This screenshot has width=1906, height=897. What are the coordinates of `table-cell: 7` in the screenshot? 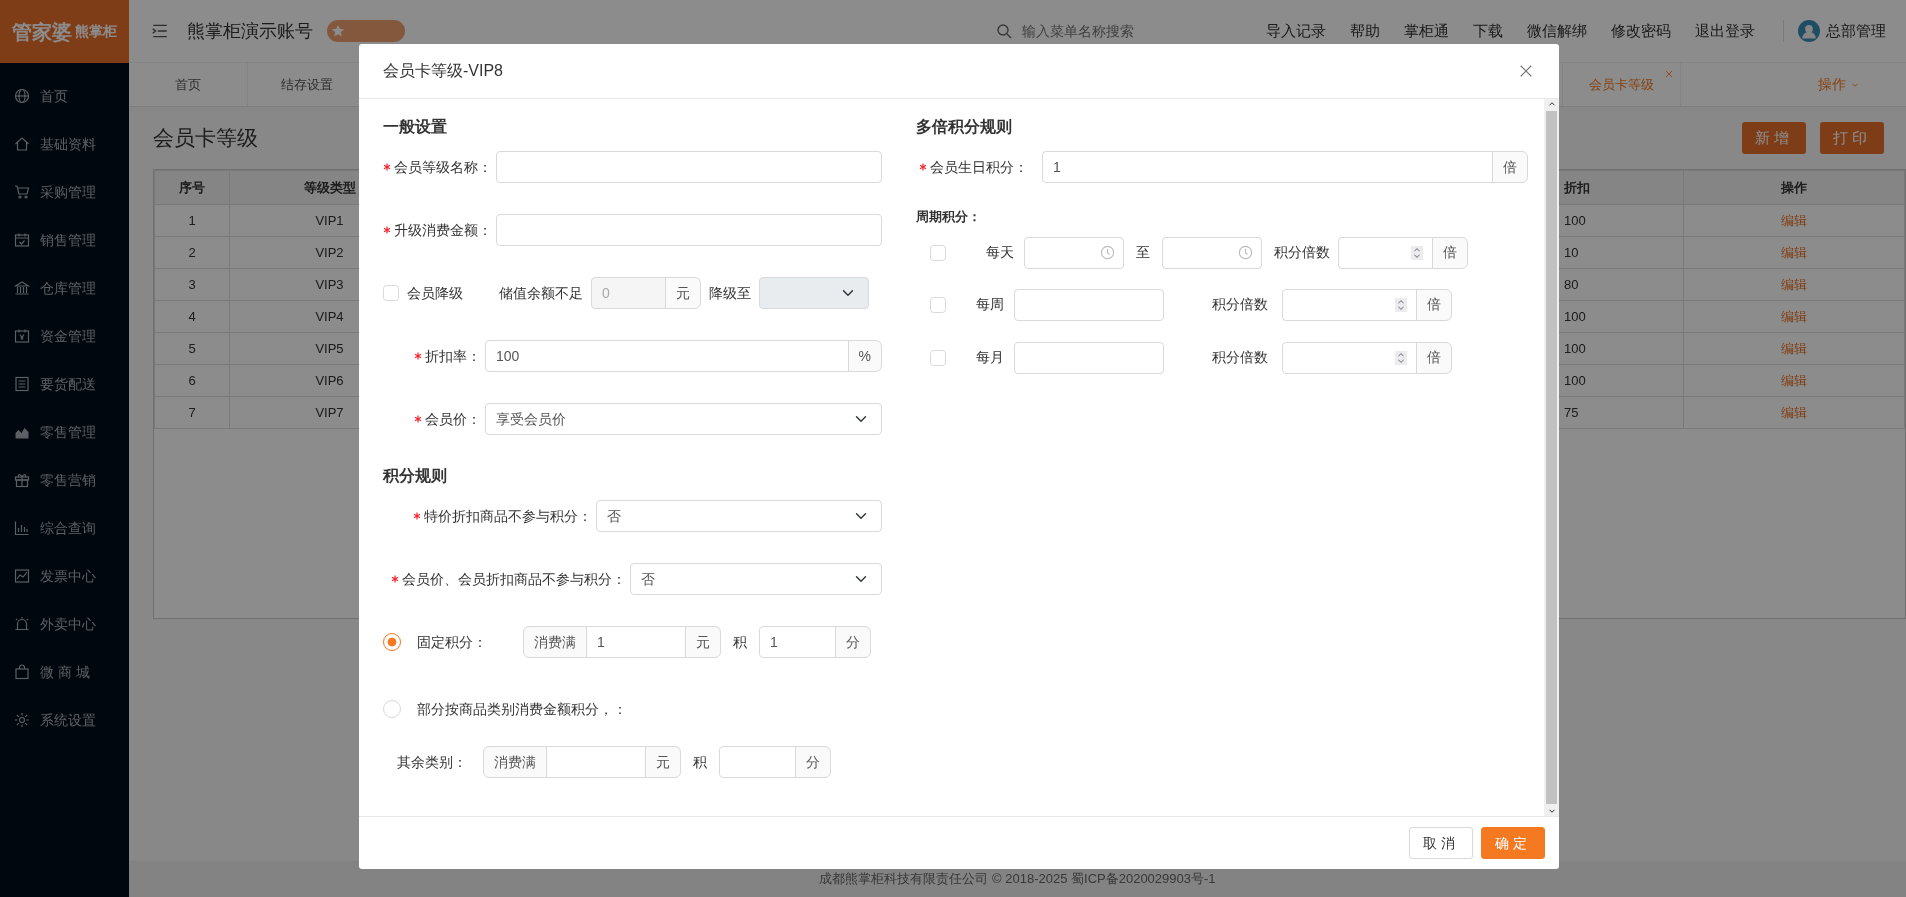 It's located at (192, 412).